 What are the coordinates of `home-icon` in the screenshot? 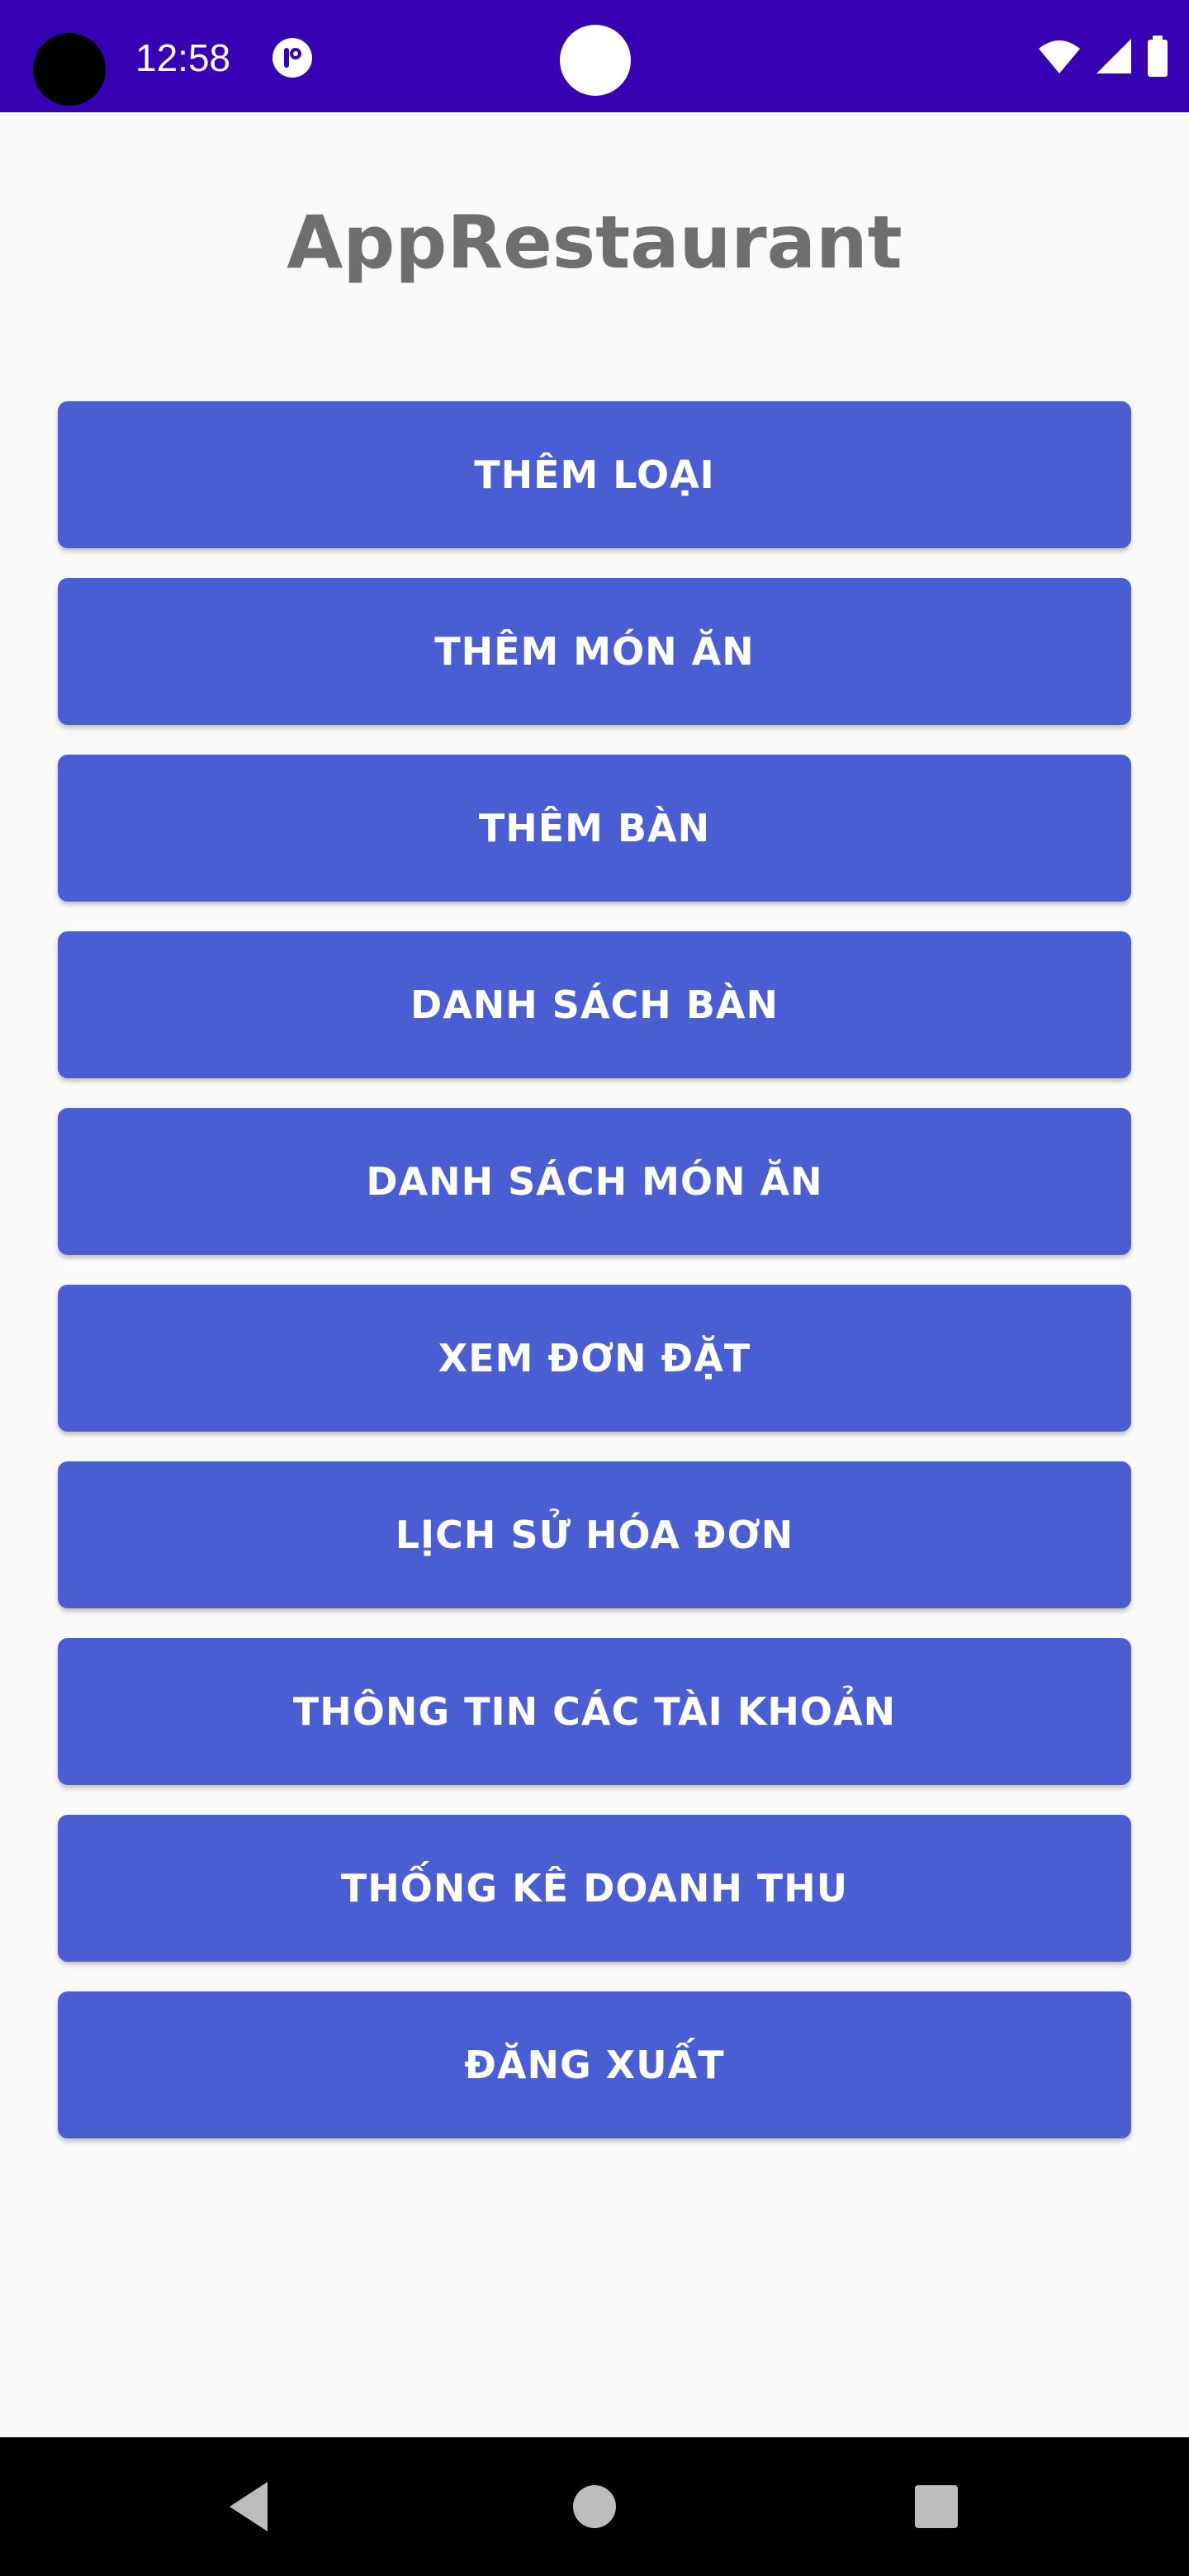 It's located at (594, 2506).